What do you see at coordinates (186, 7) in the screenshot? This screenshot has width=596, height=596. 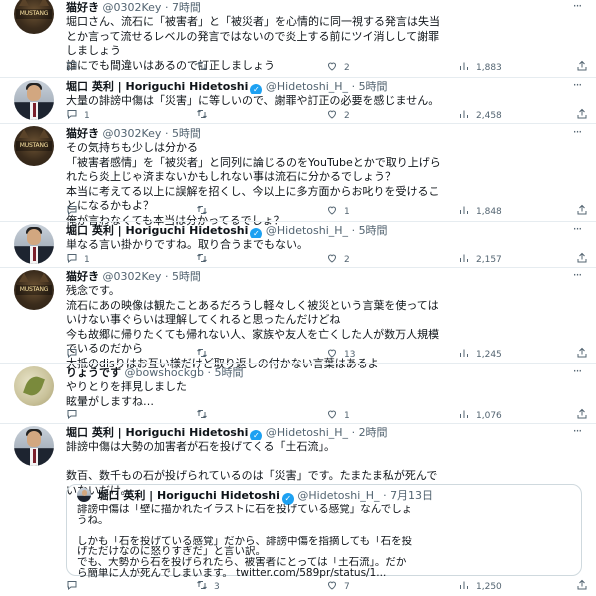 I see `tweet-time: 7時間` at bounding box center [186, 7].